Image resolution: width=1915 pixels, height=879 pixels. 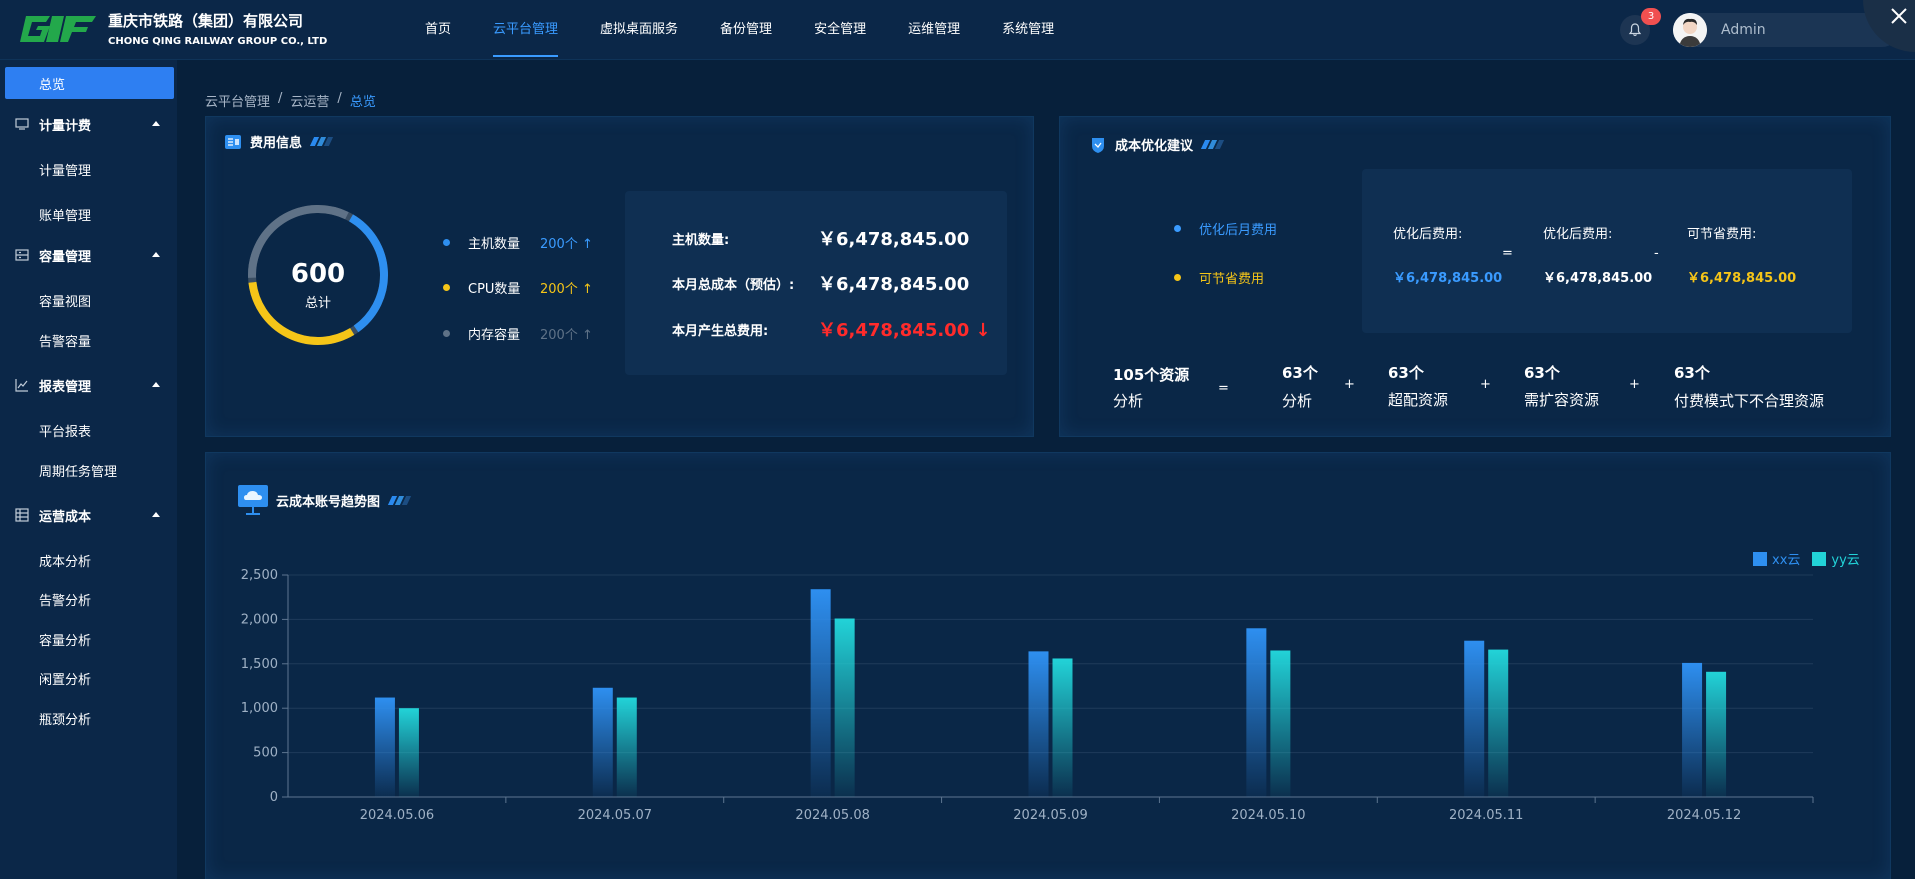 I want to click on sidebar-group-metering: 计量计费, so click(x=89, y=124).